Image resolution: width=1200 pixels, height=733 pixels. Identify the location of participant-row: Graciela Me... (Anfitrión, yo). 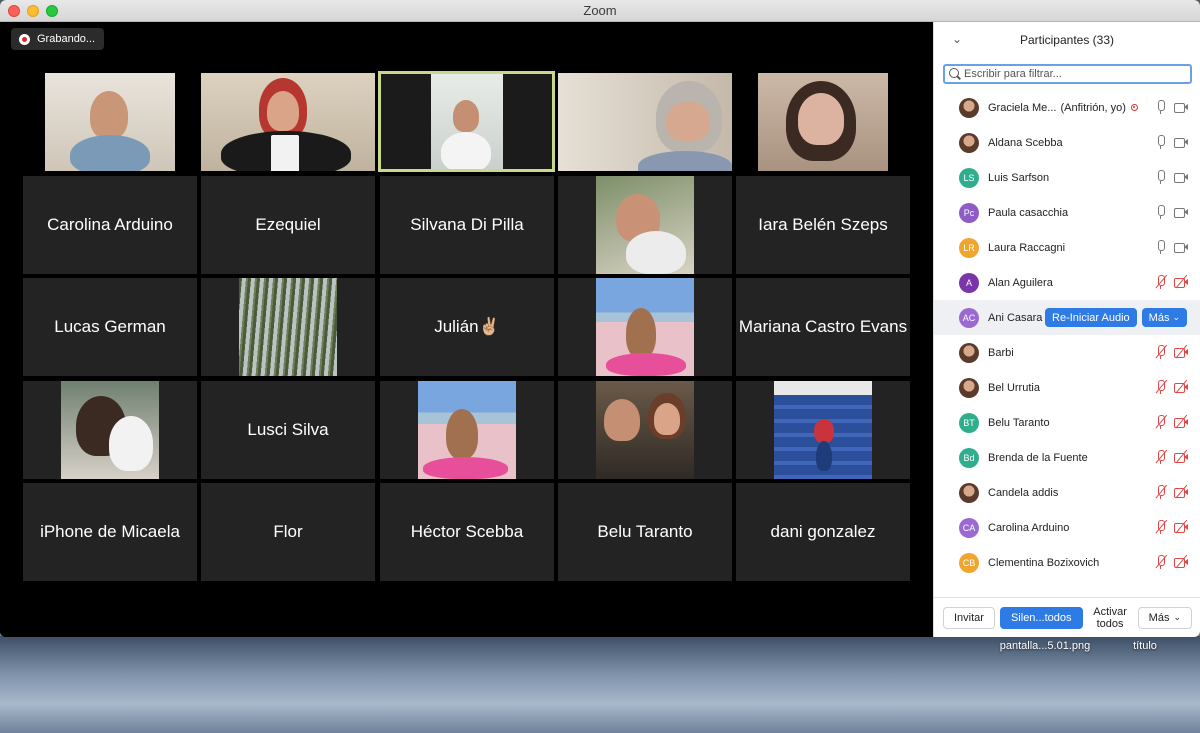
(1067, 107).